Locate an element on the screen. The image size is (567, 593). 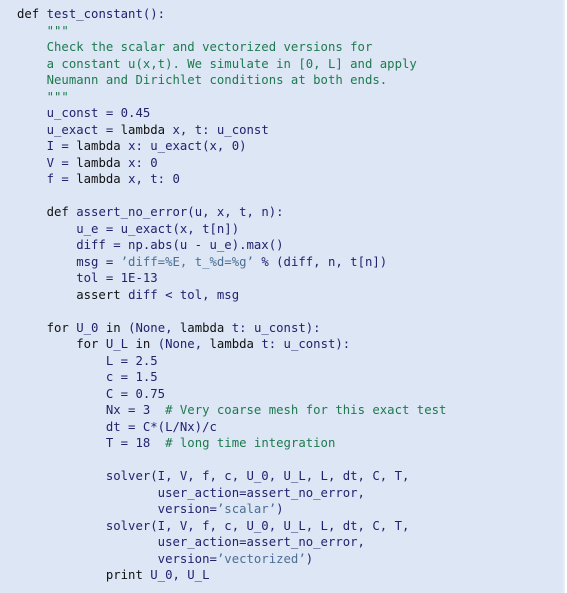
code-token: diff < tol, msg is located at coordinates (184, 294).